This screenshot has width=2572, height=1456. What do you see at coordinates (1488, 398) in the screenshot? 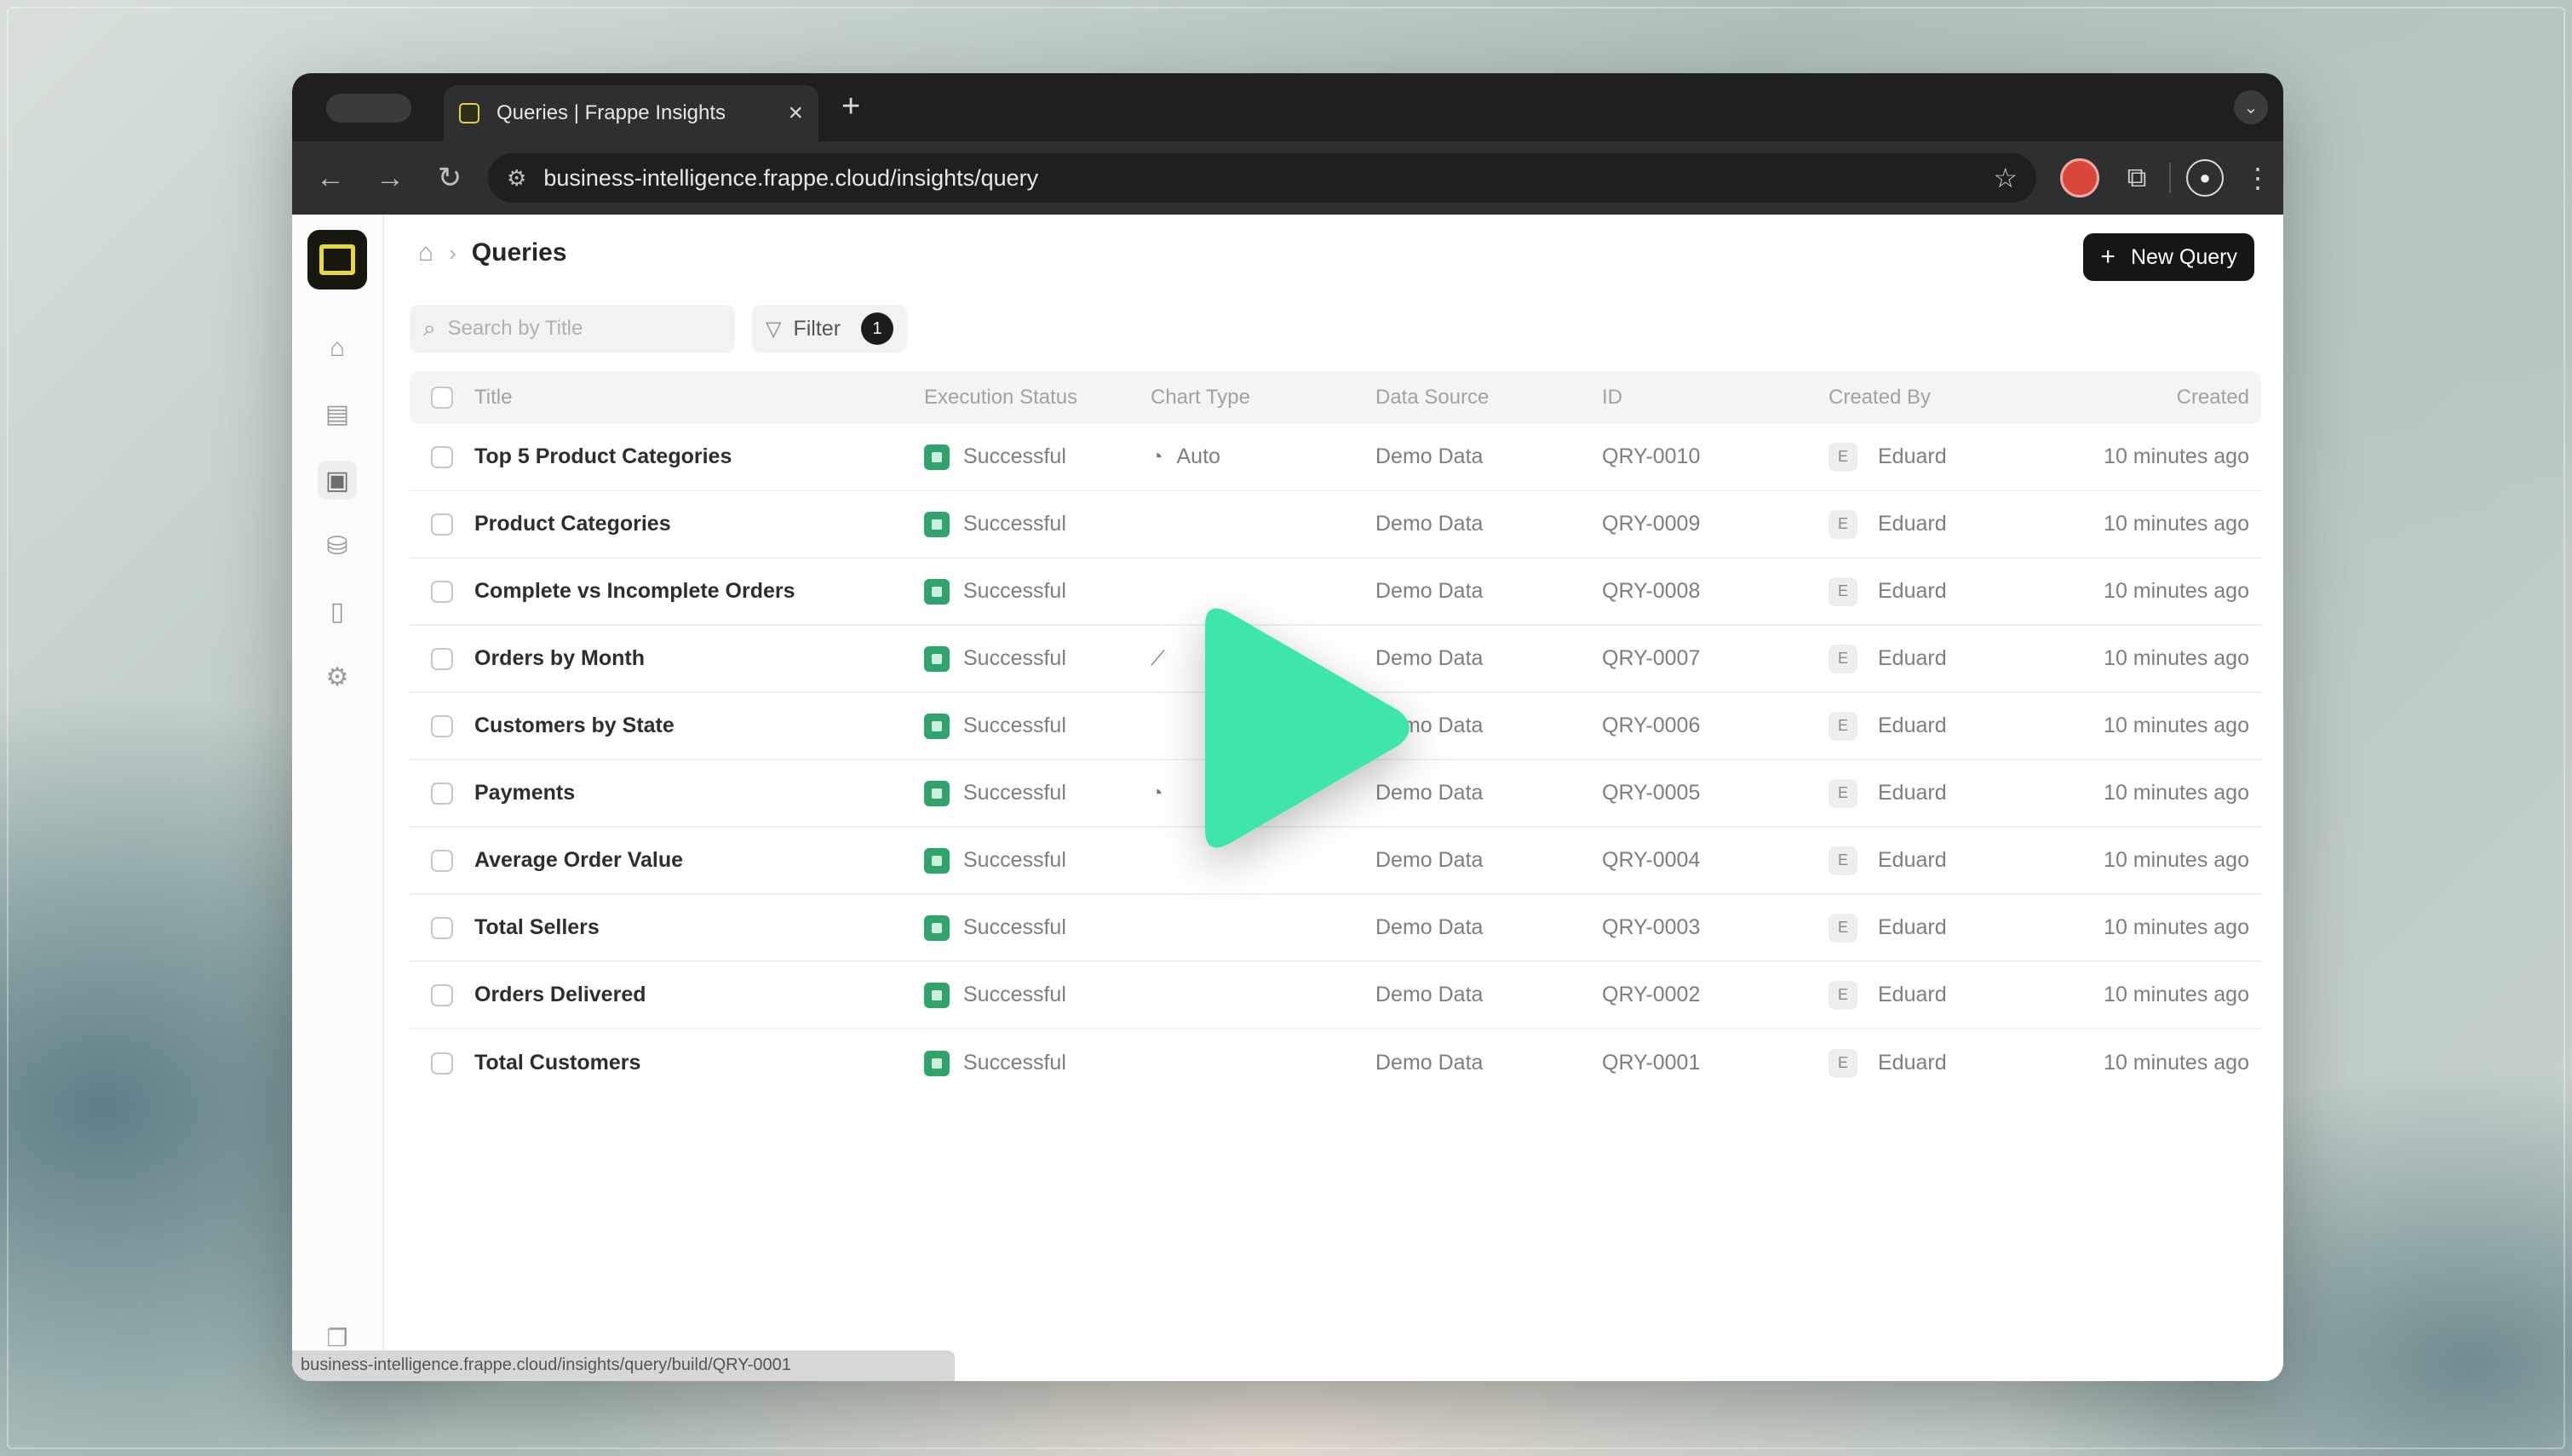
I see `header-data-source: Data Source` at bounding box center [1488, 398].